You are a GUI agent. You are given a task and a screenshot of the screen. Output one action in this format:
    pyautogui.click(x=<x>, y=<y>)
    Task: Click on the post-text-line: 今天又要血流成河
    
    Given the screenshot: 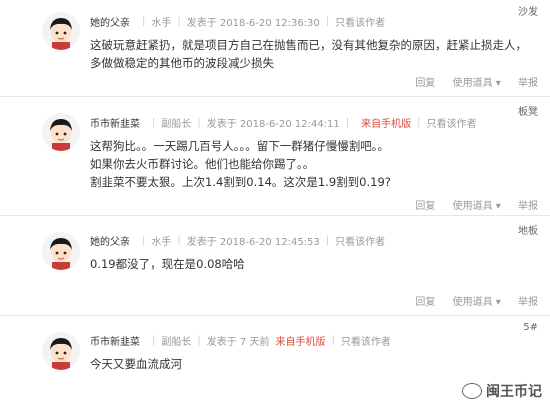 What is the action you would take?
    pyautogui.click(x=136, y=364)
    